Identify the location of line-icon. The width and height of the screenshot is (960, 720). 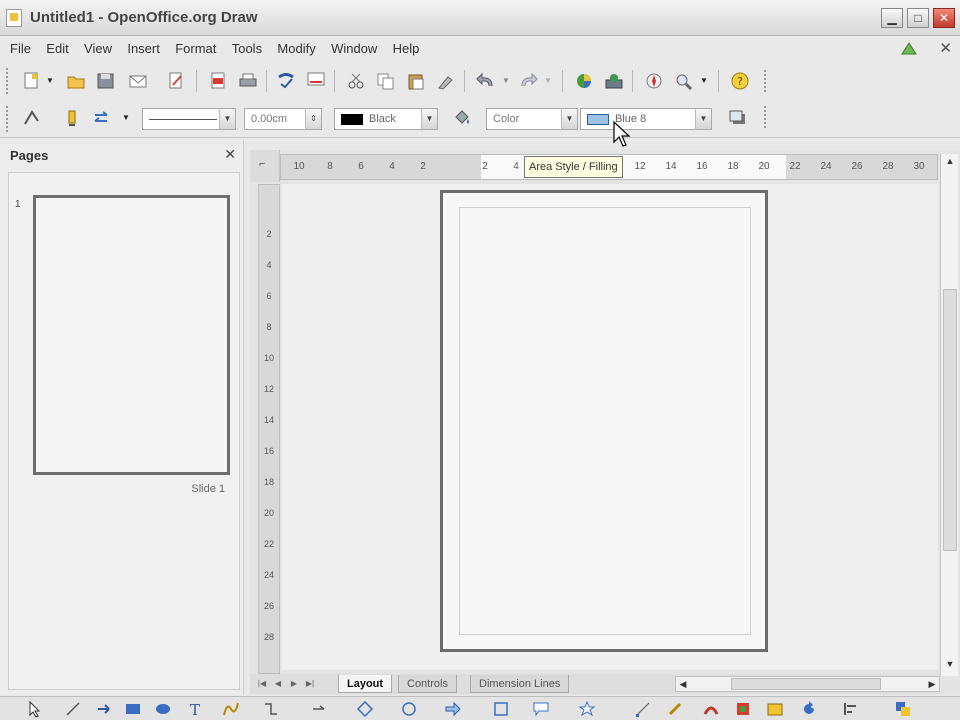
(72, 118).